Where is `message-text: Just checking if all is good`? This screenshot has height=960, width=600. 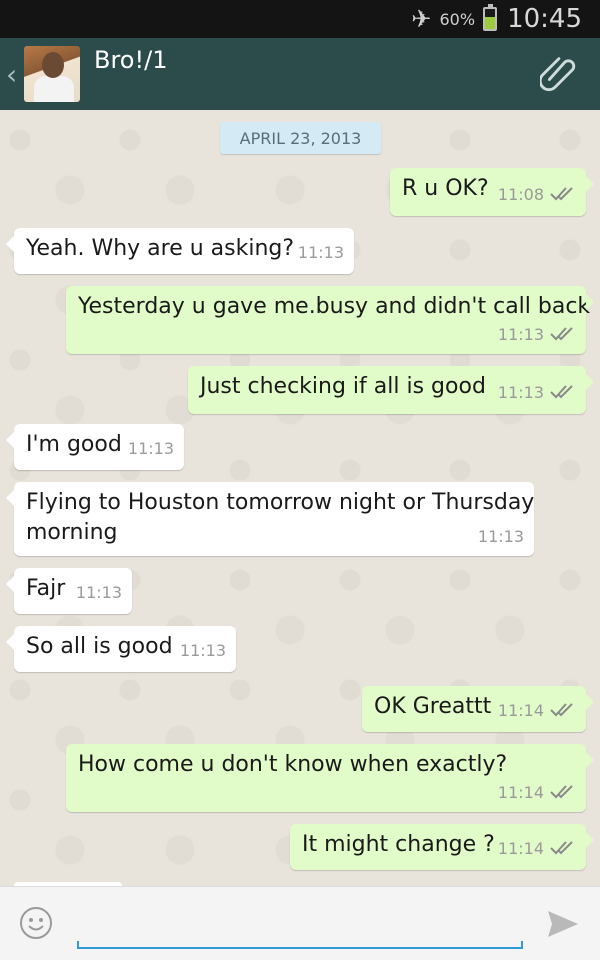 message-text: Just checking if all is good is located at coordinates (343, 386).